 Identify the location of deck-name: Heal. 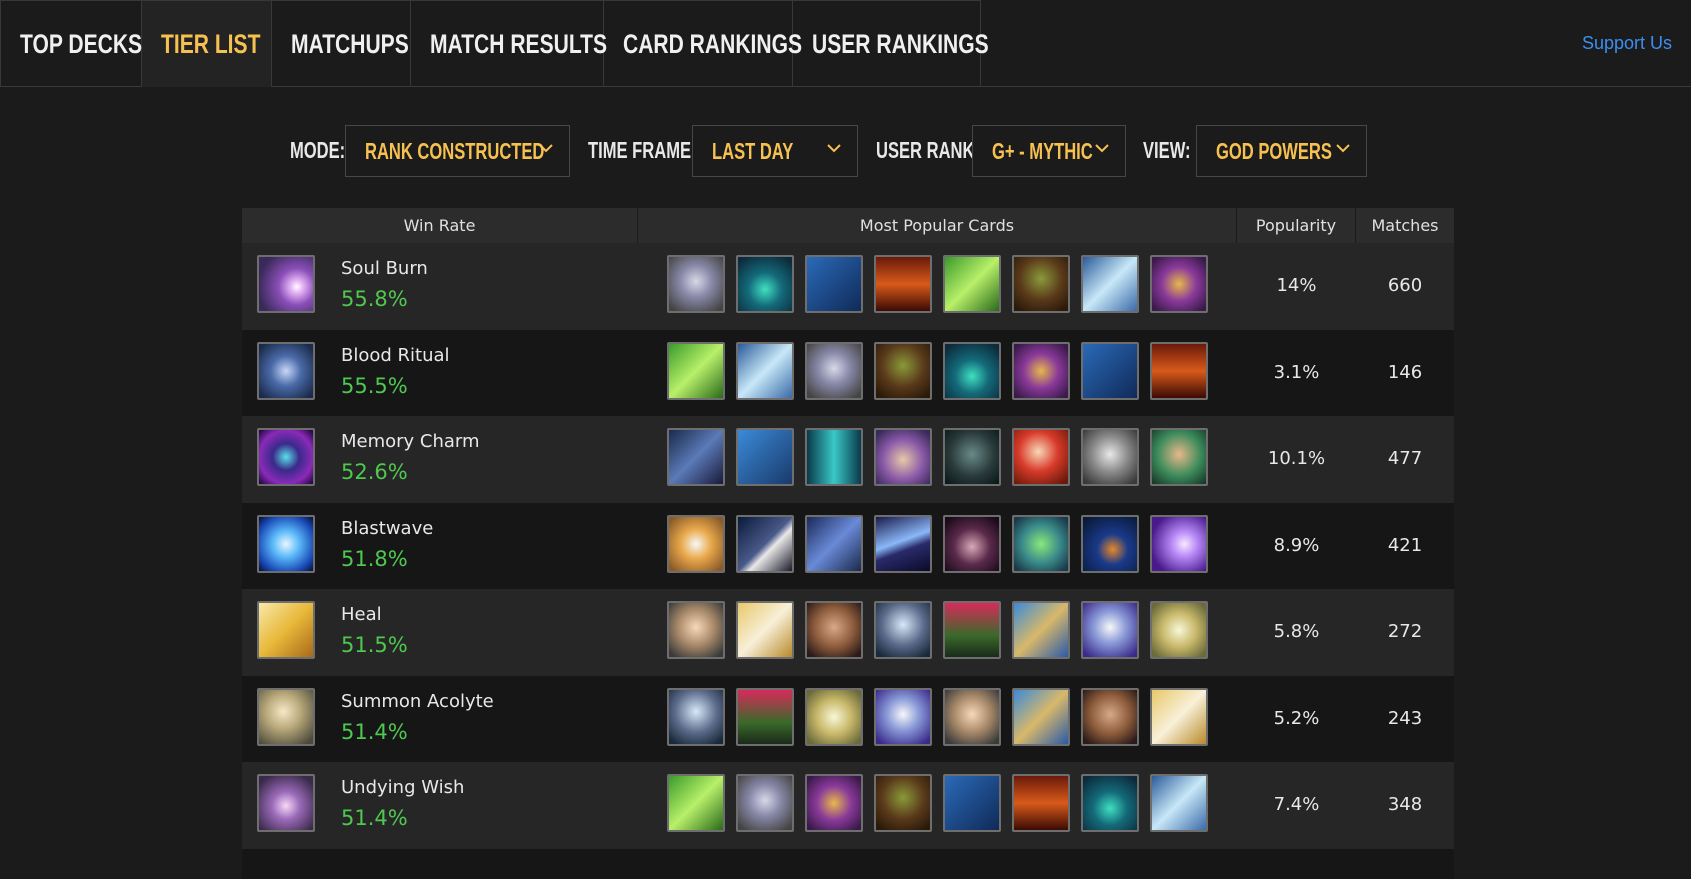
(361, 614).